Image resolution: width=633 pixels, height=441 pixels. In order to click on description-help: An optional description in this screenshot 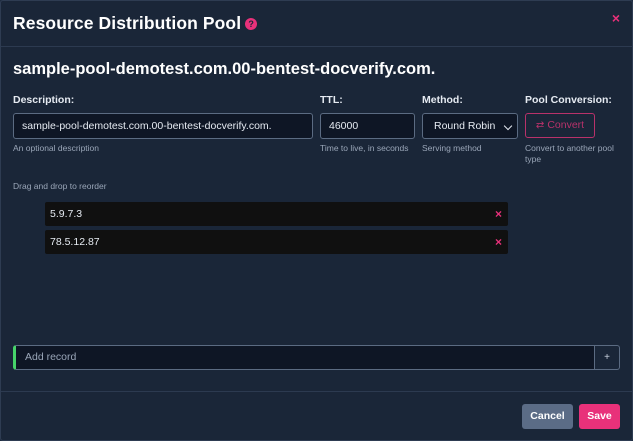, I will do `click(56, 148)`.